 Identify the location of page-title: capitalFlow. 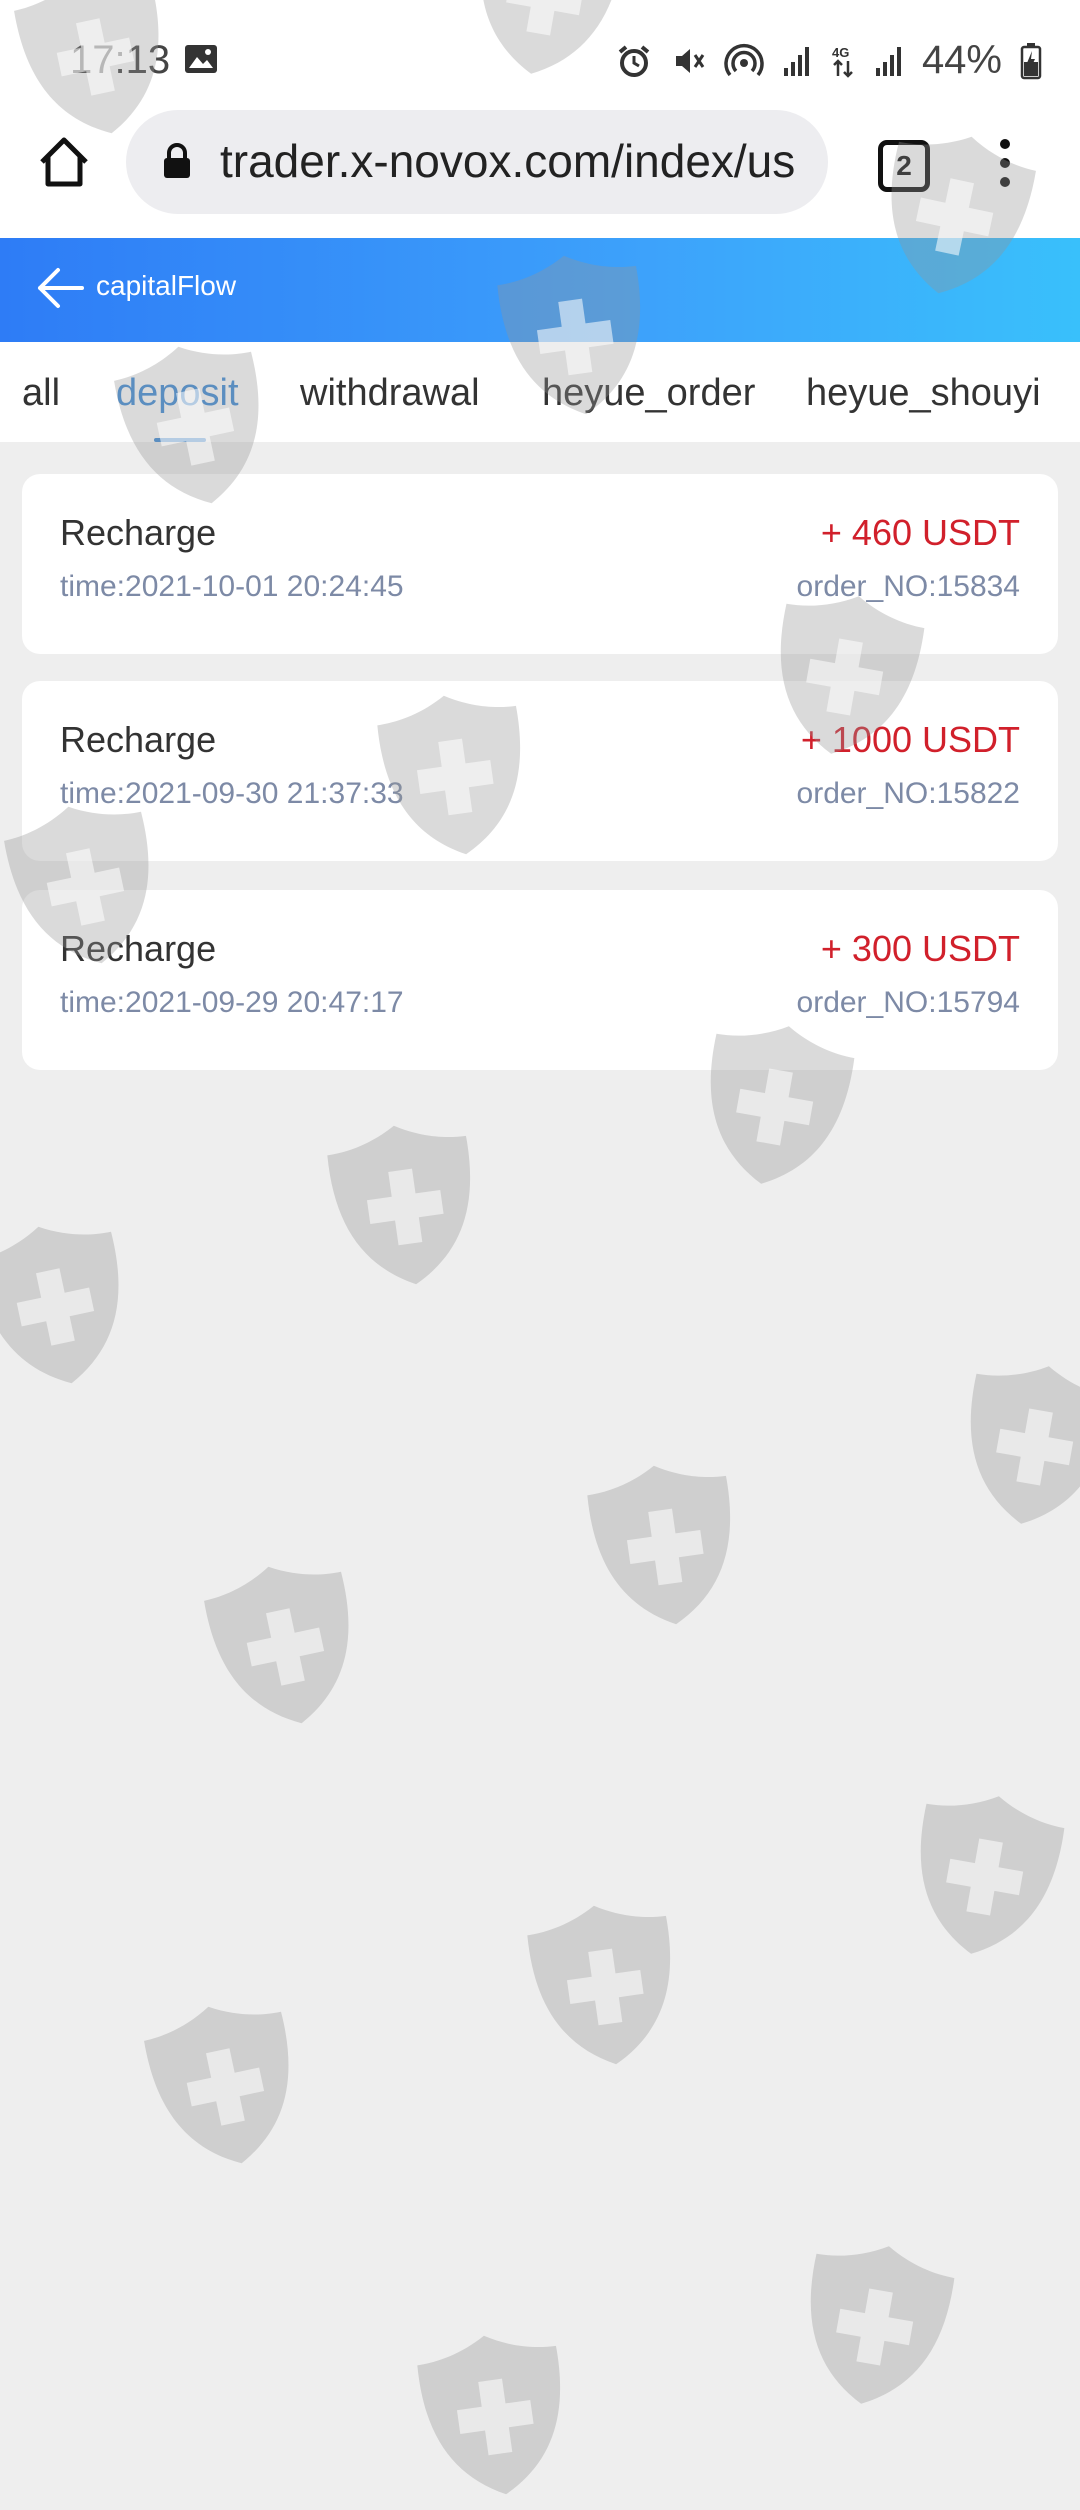
(166, 285).